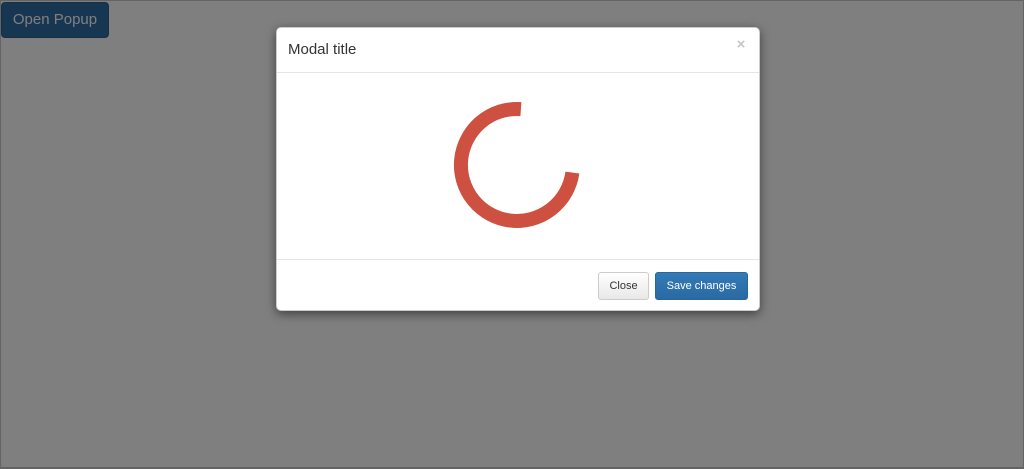 The image size is (1024, 469). I want to click on close-icon: ×, so click(741, 45).